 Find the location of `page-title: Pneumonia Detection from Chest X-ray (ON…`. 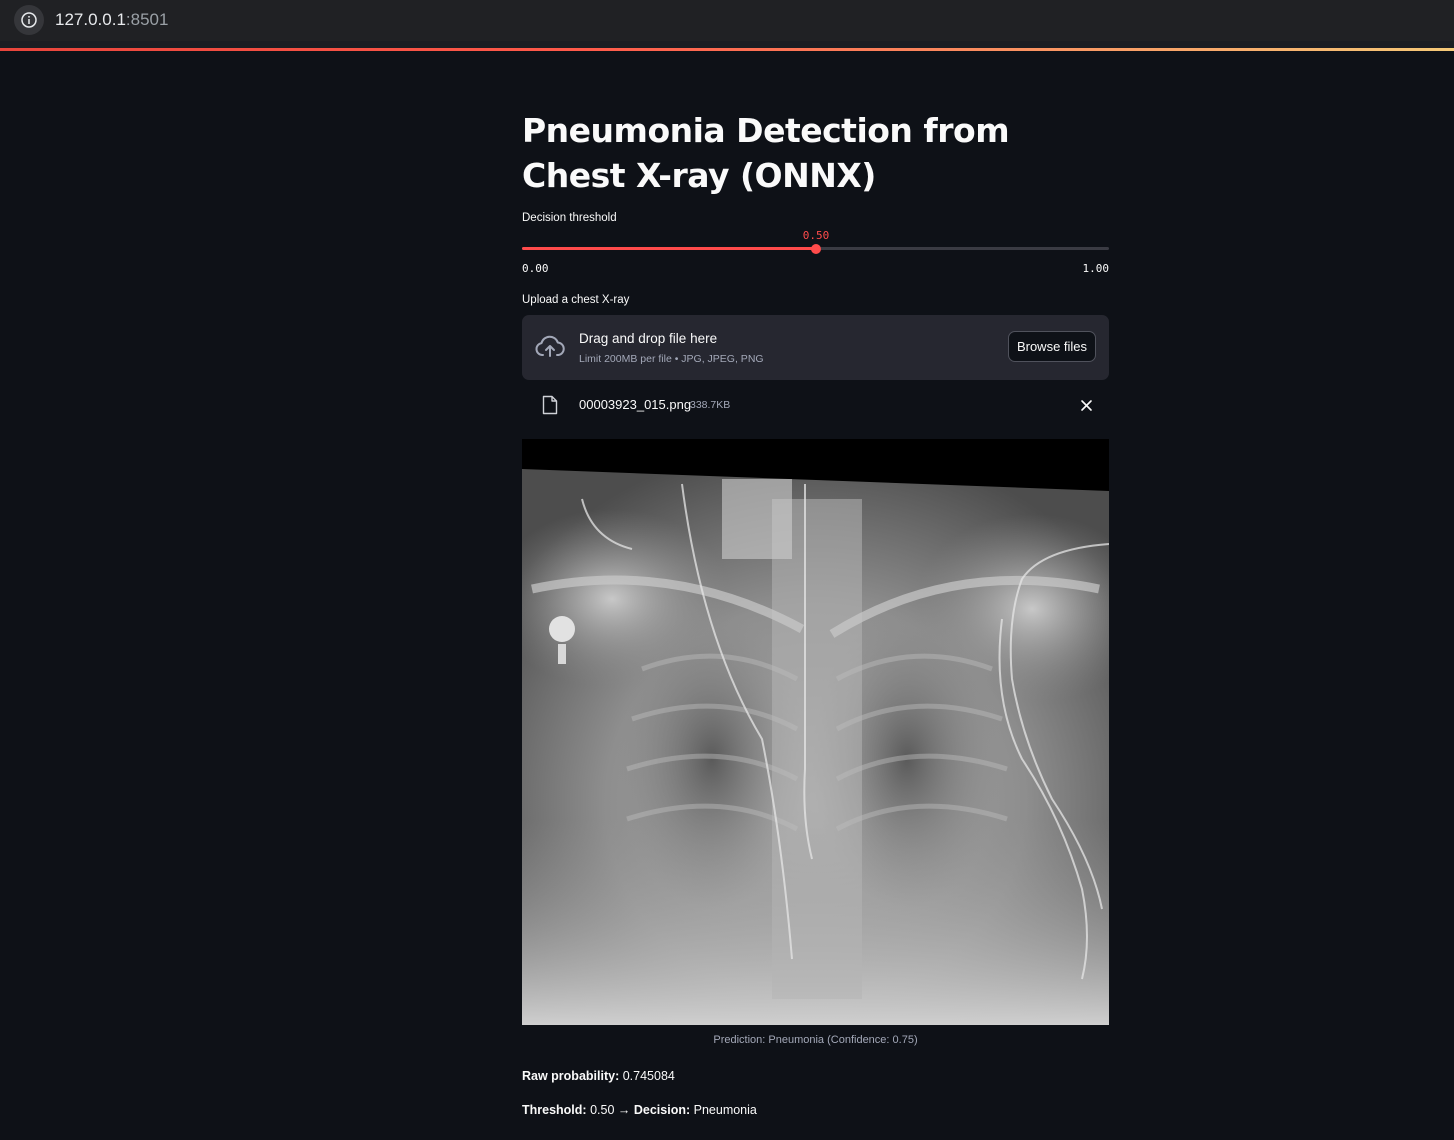

page-title: Pneumonia Detection from Chest X-ray (ON… is located at coordinates (766, 153).